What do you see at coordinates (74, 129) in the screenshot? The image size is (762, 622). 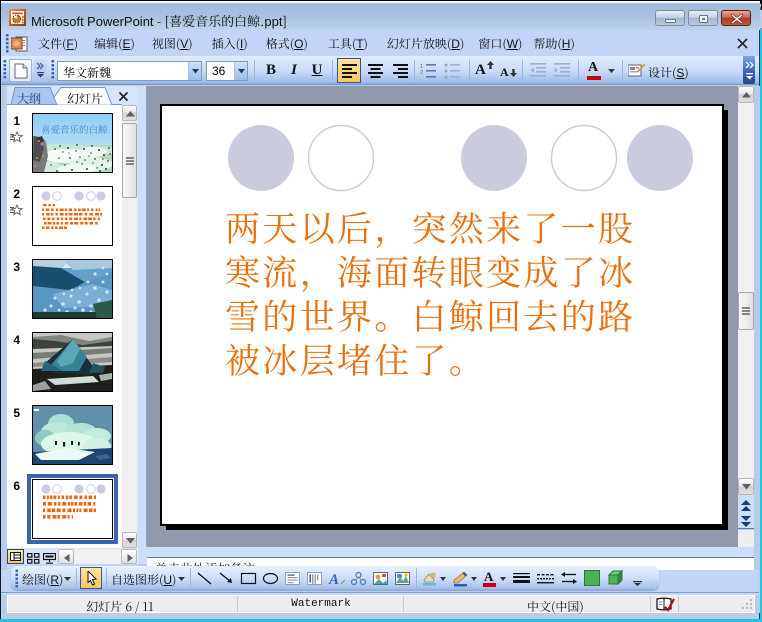 I see `svg-text: 喜爱音乐的白鲸` at bounding box center [74, 129].